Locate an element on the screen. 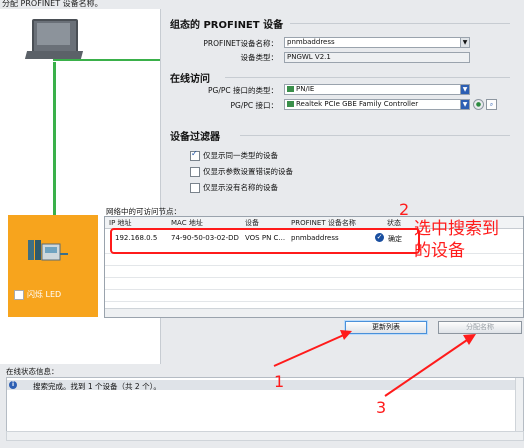 The width and height of the screenshot is (524, 448). annotation-label-2: 2 is located at coordinates (404, 209).